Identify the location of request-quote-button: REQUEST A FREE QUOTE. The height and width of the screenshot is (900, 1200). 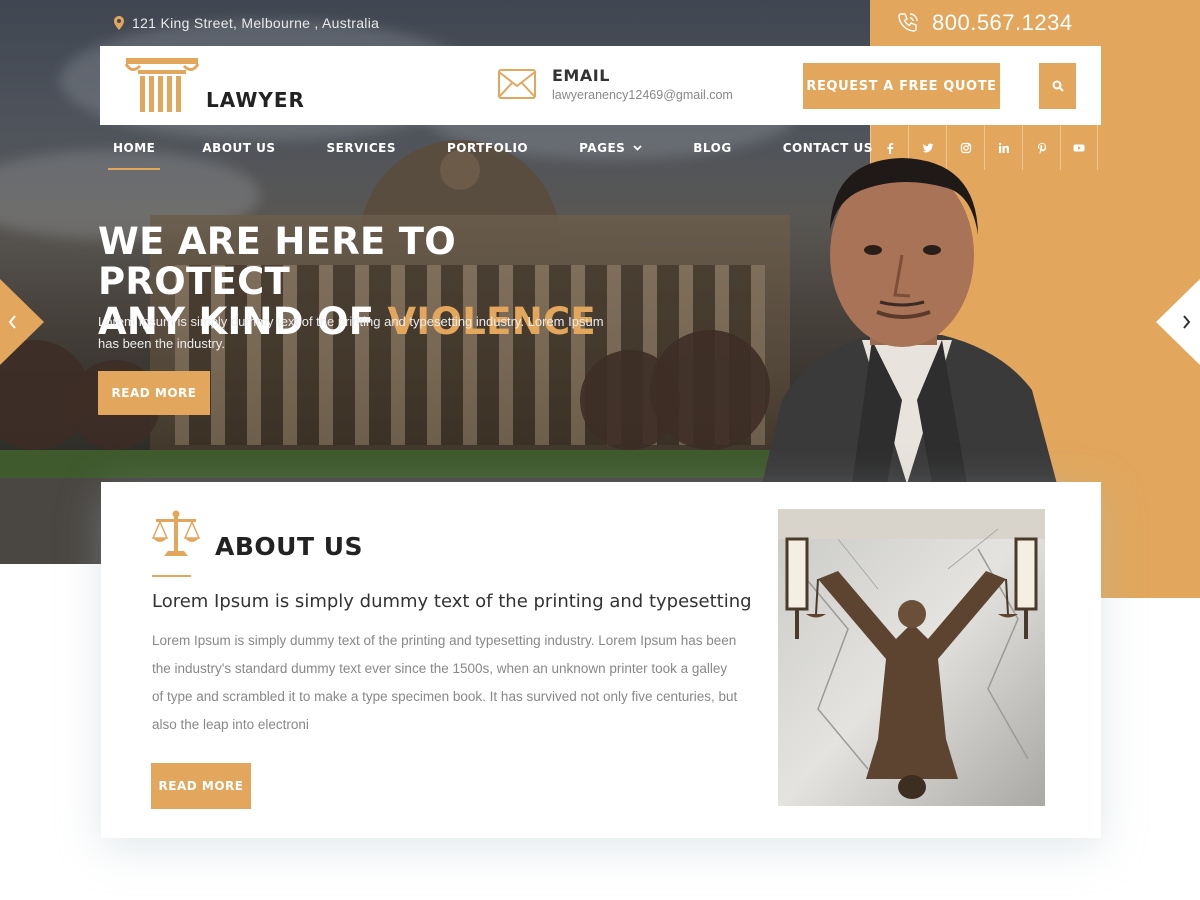
(901, 86).